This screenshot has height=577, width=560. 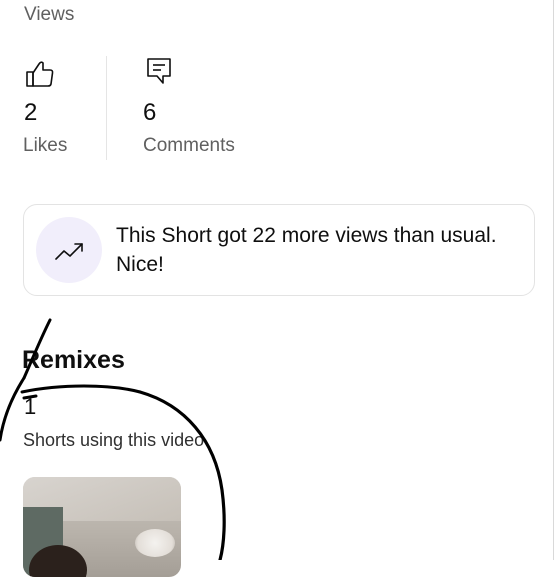 I want to click on remixes-count: 1, so click(x=30, y=406).